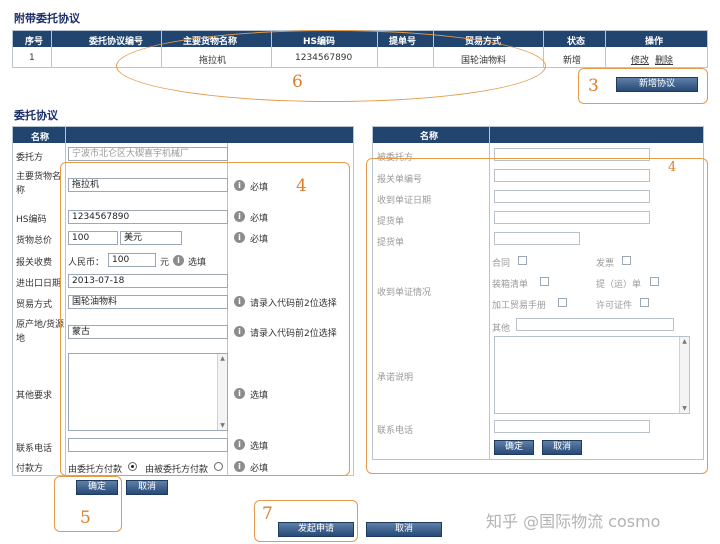 The image size is (720, 544). What do you see at coordinates (429, 137) in the screenshot?
I see `right-header-name: 名称` at bounding box center [429, 137].